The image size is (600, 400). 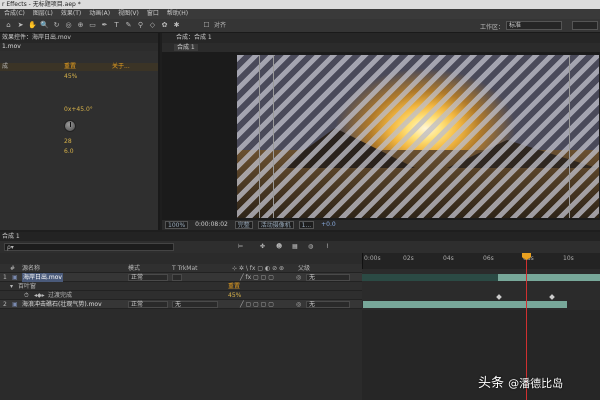 What do you see at coordinates (128, 25) in the screenshot?
I see `brush-tool-icon: ✎` at bounding box center [128, 25].